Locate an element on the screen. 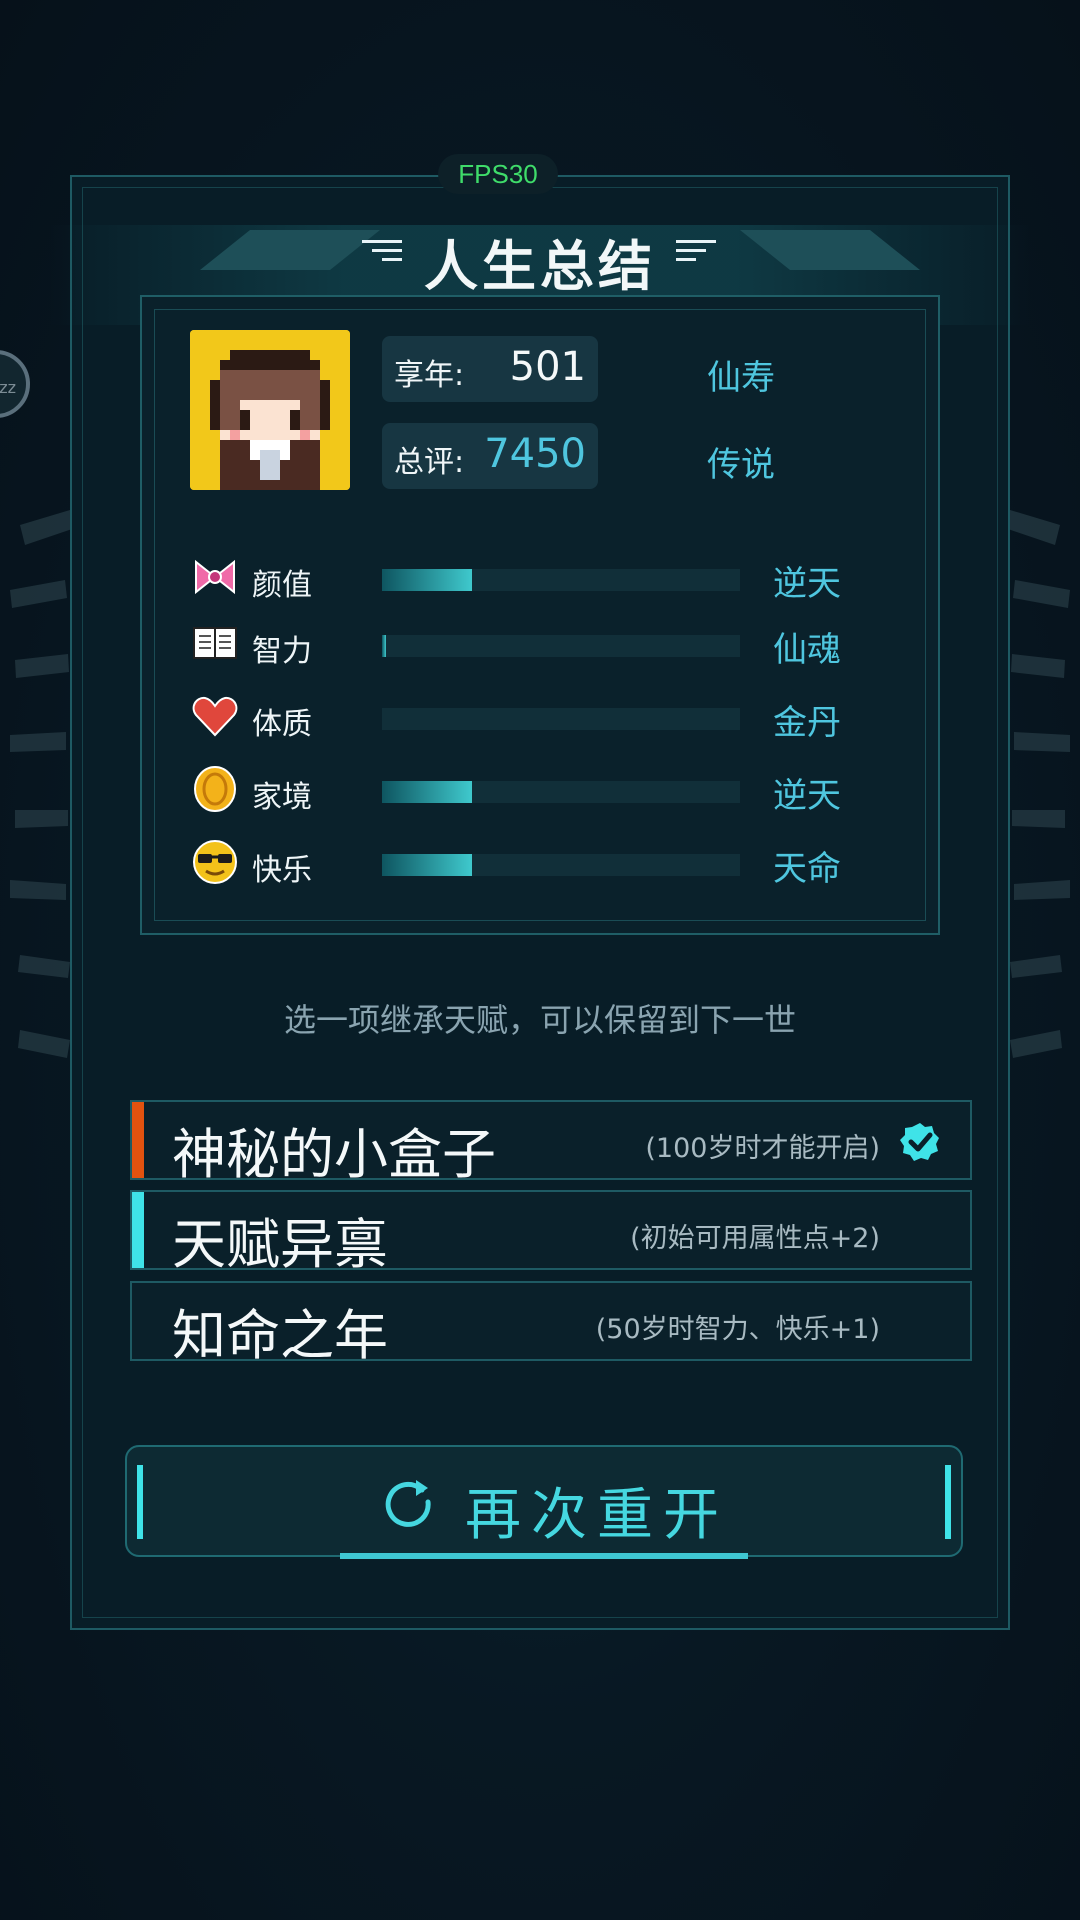 This screenshot has height=1920, width=1080. restart-underline is located at coordinates (544, 1556).